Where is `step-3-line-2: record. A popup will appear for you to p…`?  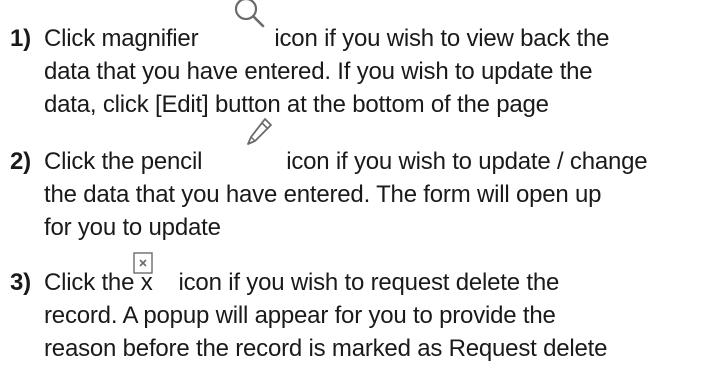 step-3-line-2: record. A popup will appear for you to p… is located at coordinates (300, 315).